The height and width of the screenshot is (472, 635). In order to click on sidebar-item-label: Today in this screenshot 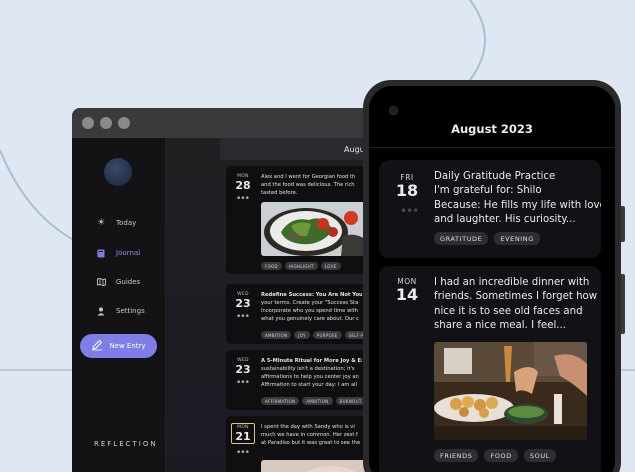, I will do `click(126, 223)`.